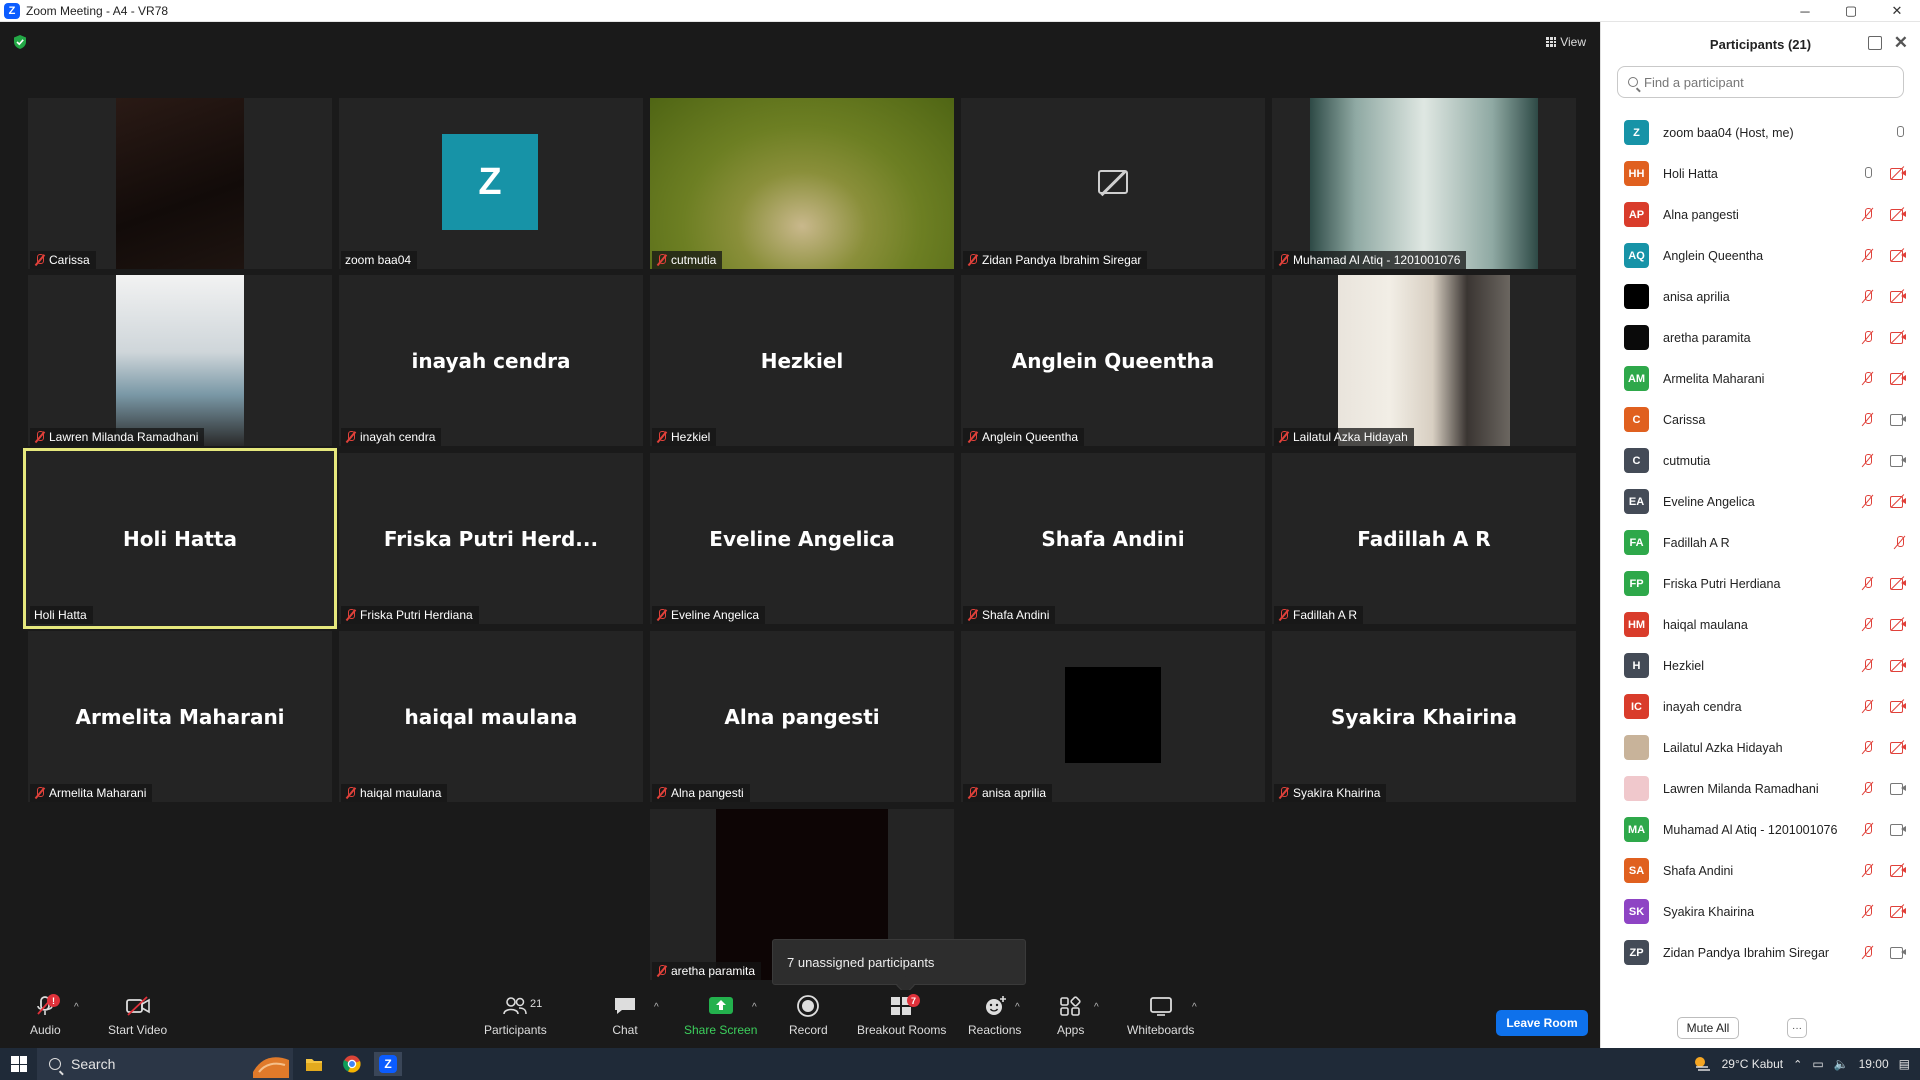 The width and height of the screenshot is (1920, 1080). Describe the element at coordinates (1760, 337) in the screenshot. I see `participant-row: aretha paramita` at that location.